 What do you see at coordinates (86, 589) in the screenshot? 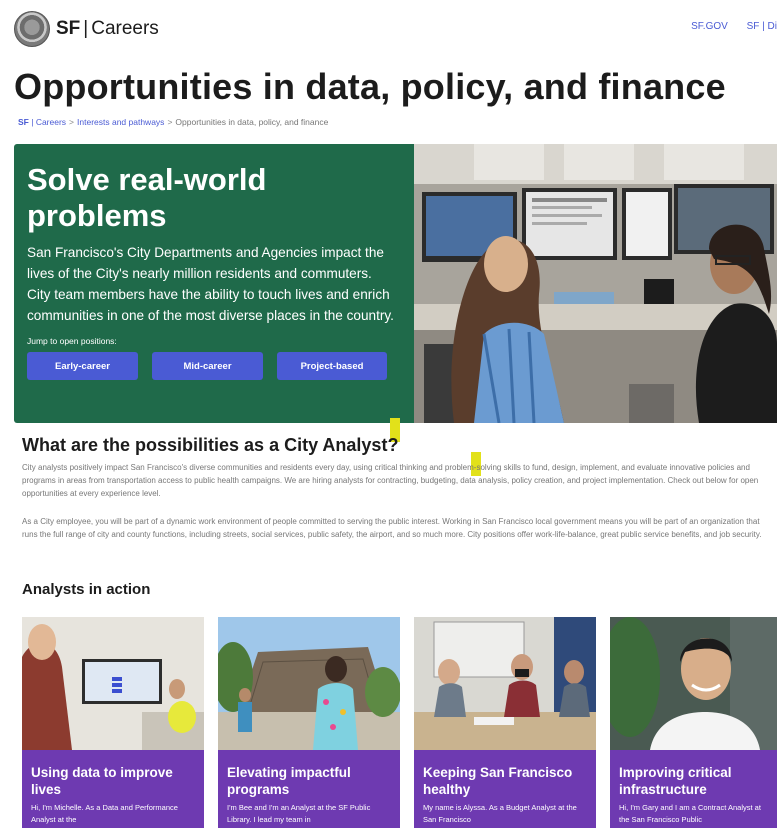
I see `analysts-section-title: Analysts in action` at bounding box center [86, 589].